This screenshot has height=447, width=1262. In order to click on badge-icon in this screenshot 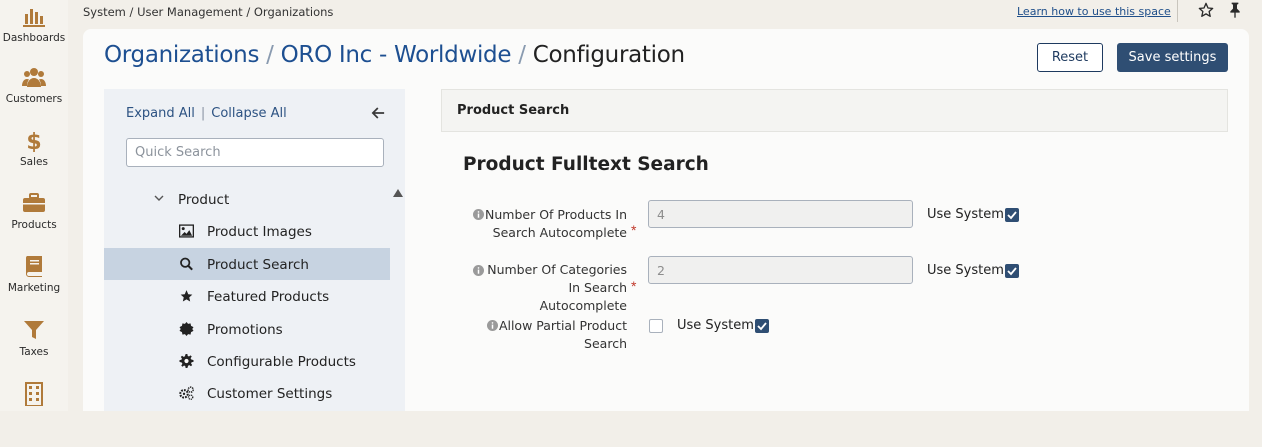, I will do `click(186, 328)`.